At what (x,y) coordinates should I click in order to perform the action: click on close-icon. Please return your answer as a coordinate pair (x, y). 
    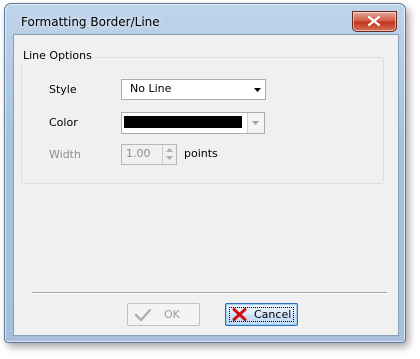
    Looking at the image, I should click on (374, 21).